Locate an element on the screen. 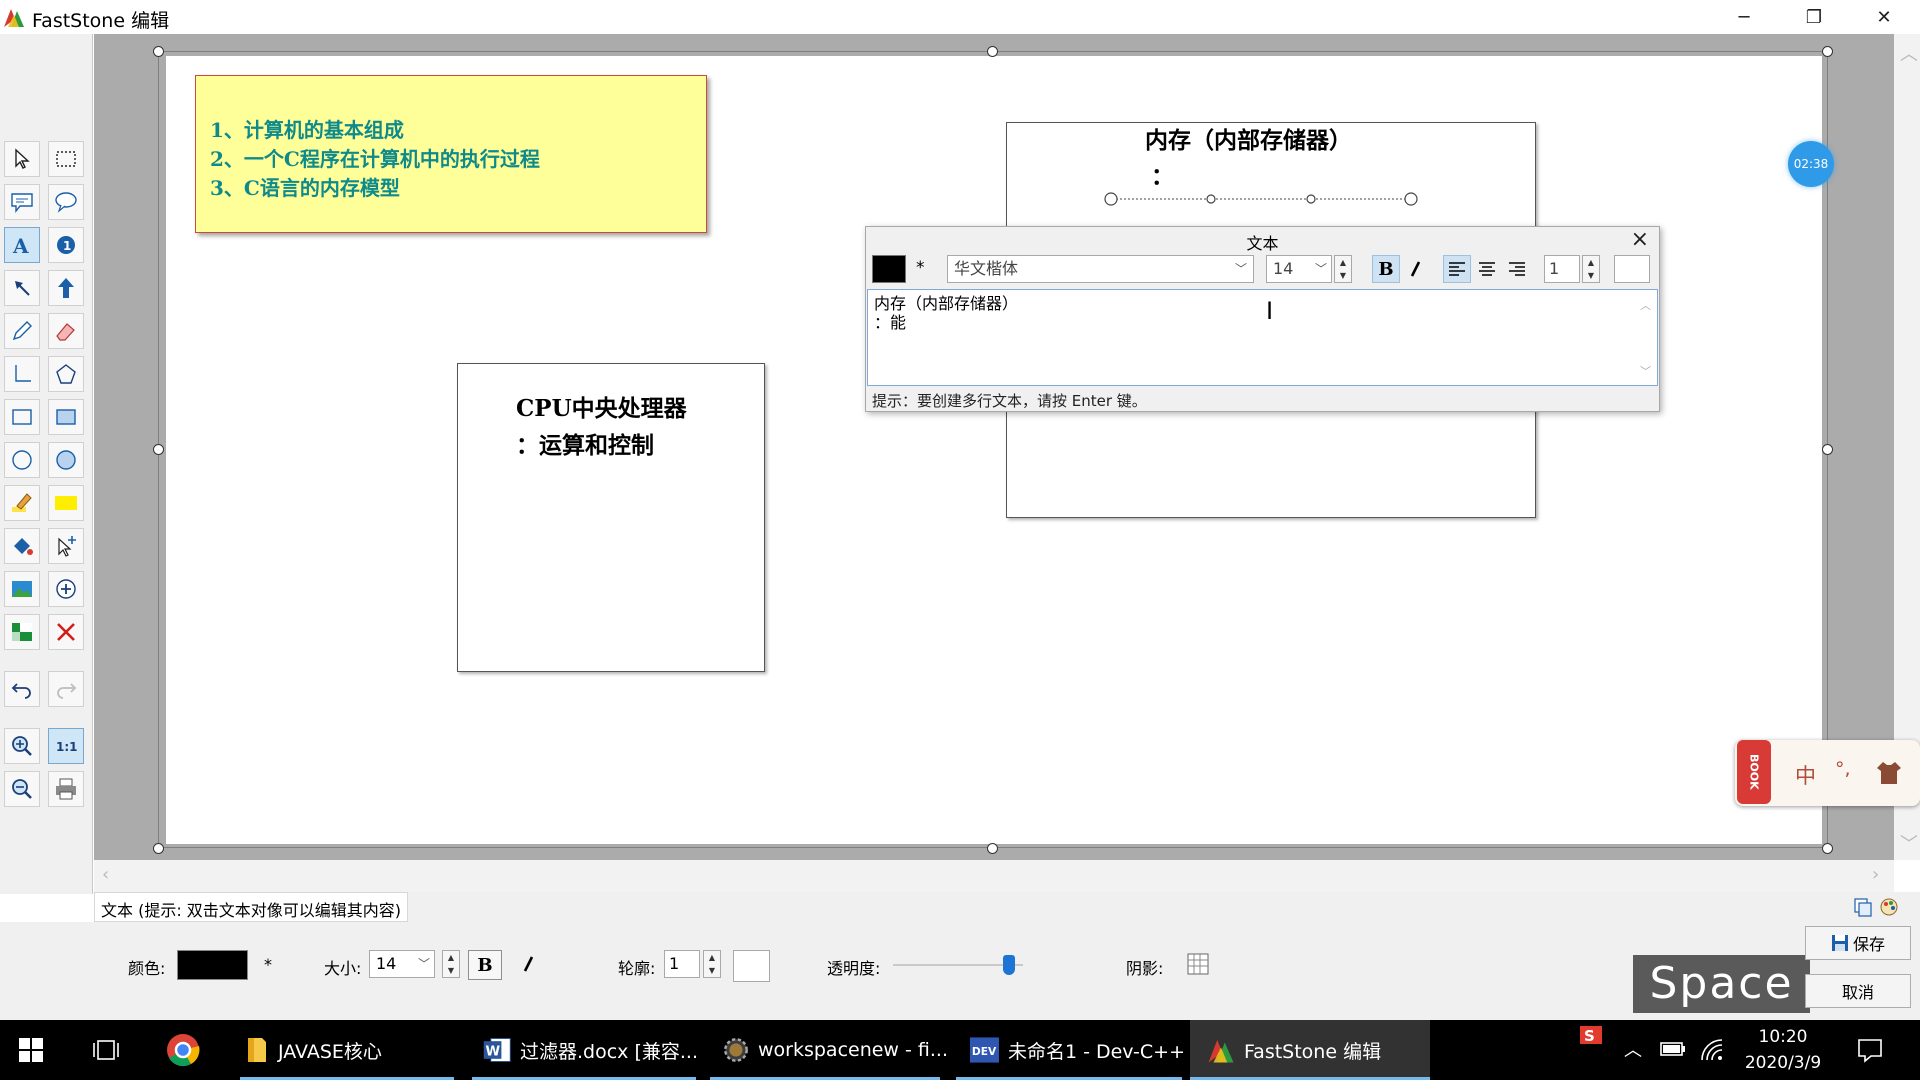 This screenshot has width=1920, height=1080. opacity-slider is located at coordinates (958, 965).